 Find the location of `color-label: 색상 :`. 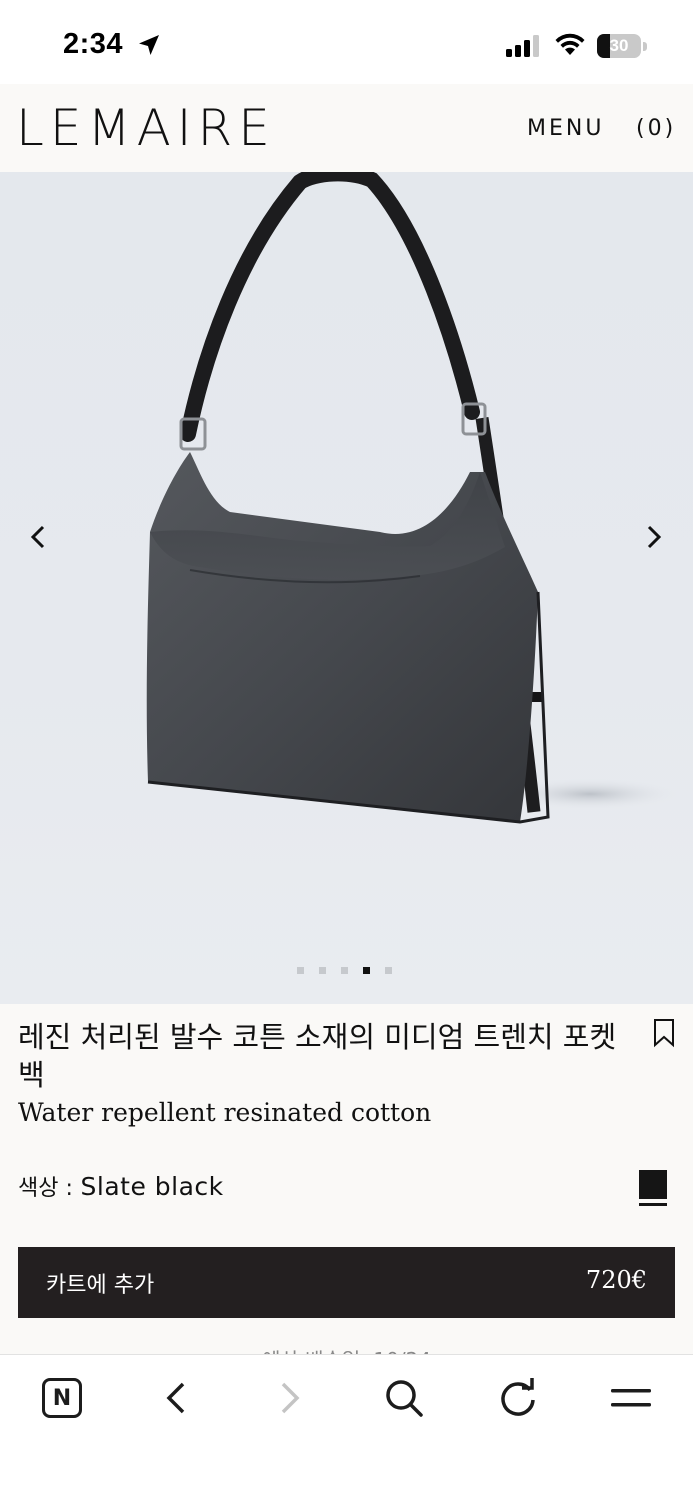

color-label: 색상 : is located at coordinates (45, 1188).